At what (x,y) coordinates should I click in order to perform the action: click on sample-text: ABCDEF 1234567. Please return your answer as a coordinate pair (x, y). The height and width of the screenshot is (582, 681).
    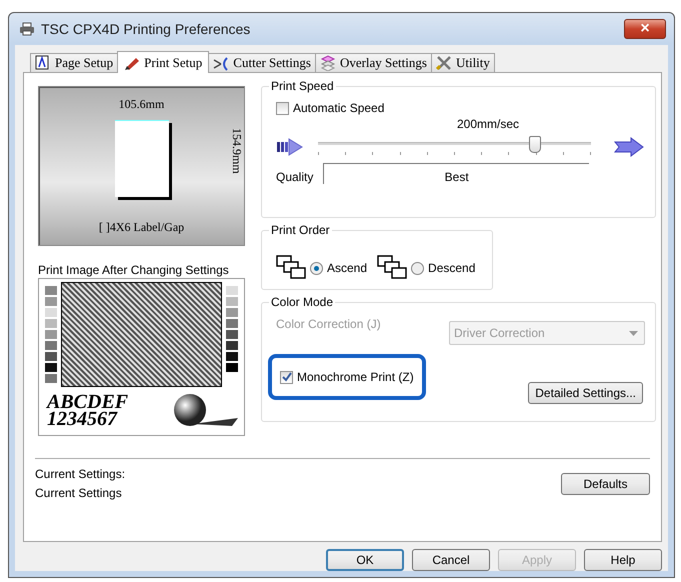
    Looking at the image, I should click on (86, 411).